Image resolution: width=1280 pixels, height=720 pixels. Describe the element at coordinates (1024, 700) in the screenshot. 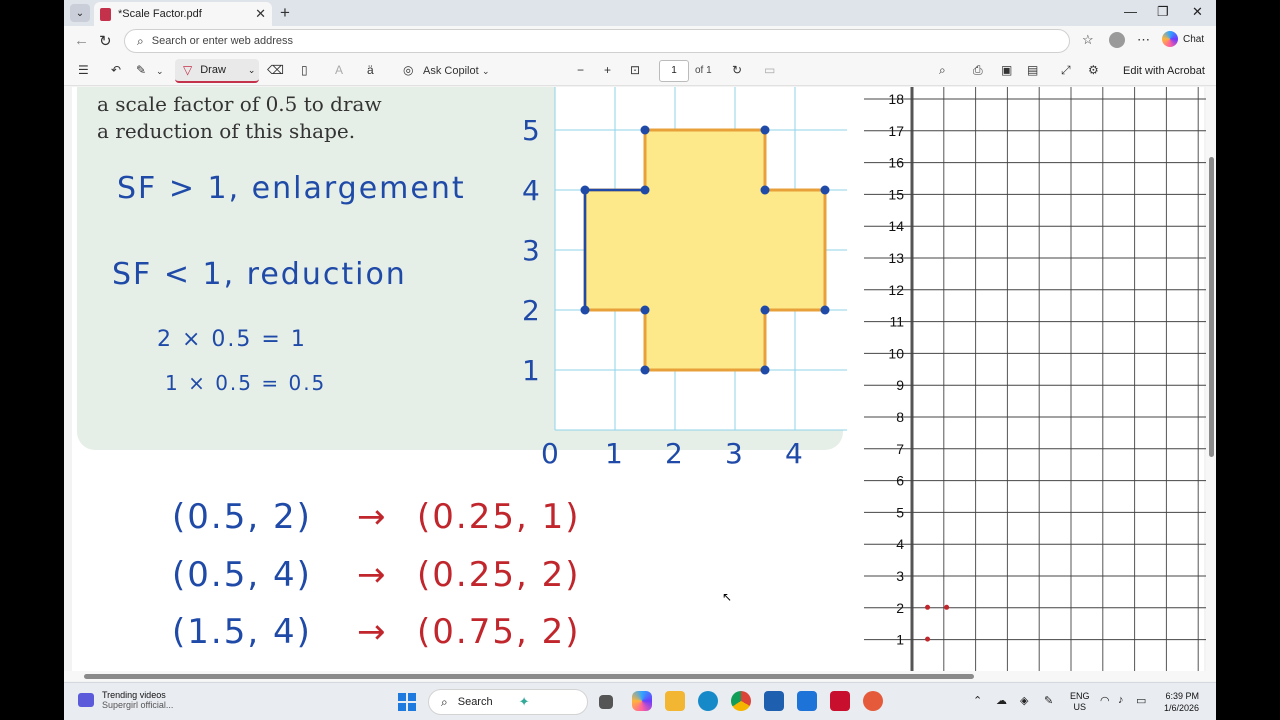

I see `shield-icon: ◈` at that location.